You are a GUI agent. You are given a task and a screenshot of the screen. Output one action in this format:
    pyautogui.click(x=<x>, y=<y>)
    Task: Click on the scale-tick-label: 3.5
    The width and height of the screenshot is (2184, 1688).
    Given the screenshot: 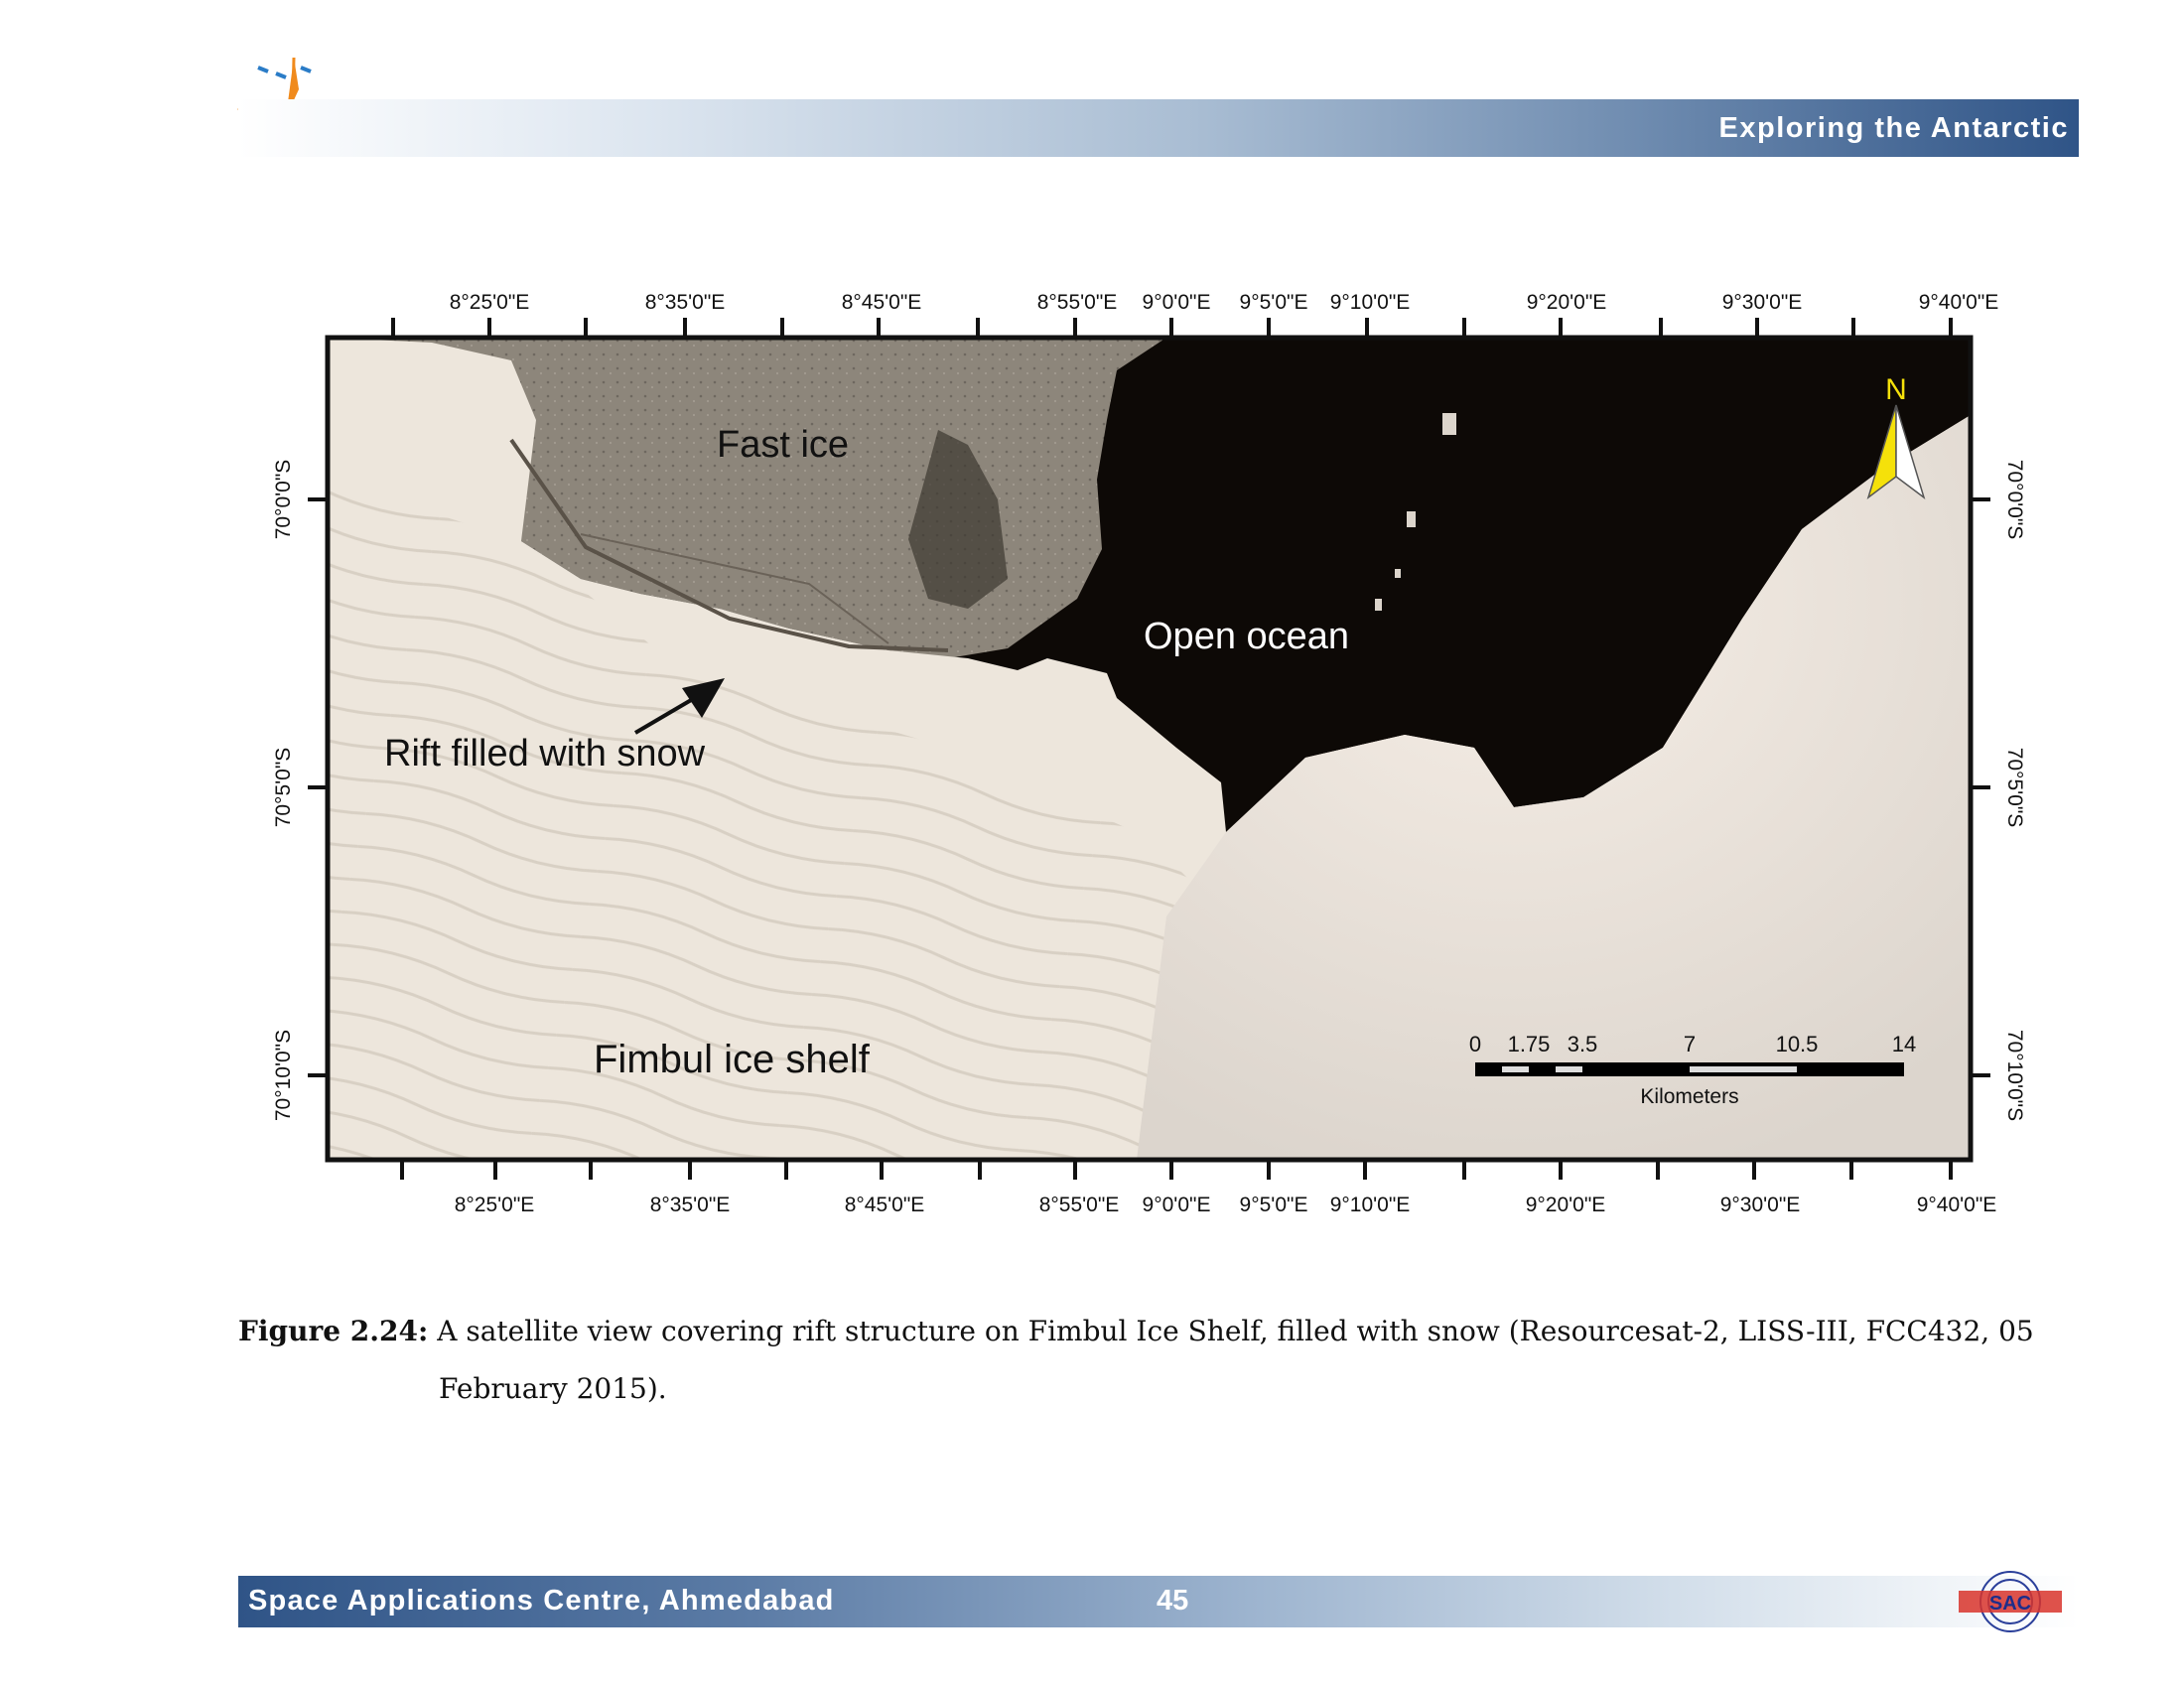 What is the action you would take?
    pyautogui.click(x=1583, y=1044)
    